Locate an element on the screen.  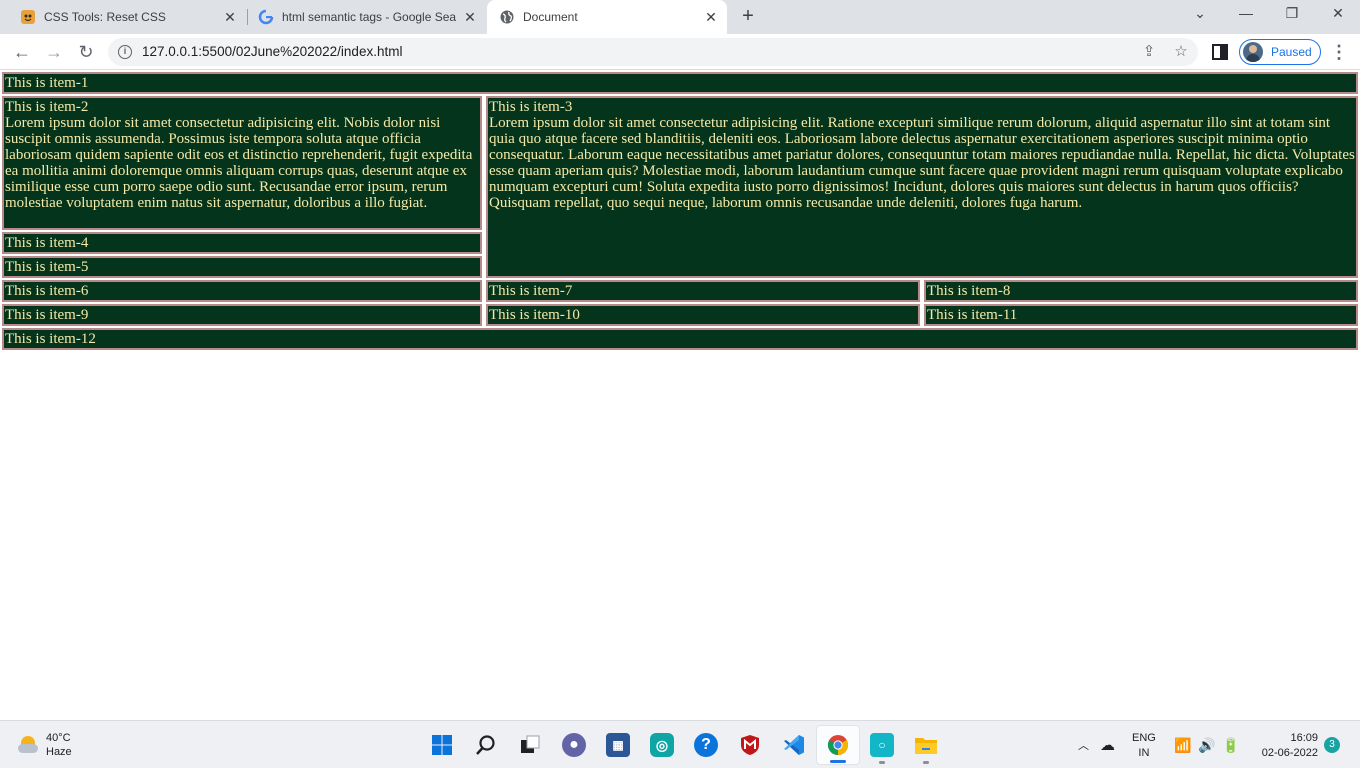
bookmark-star-icon: ☆ is located at coordinates (1181, 52).